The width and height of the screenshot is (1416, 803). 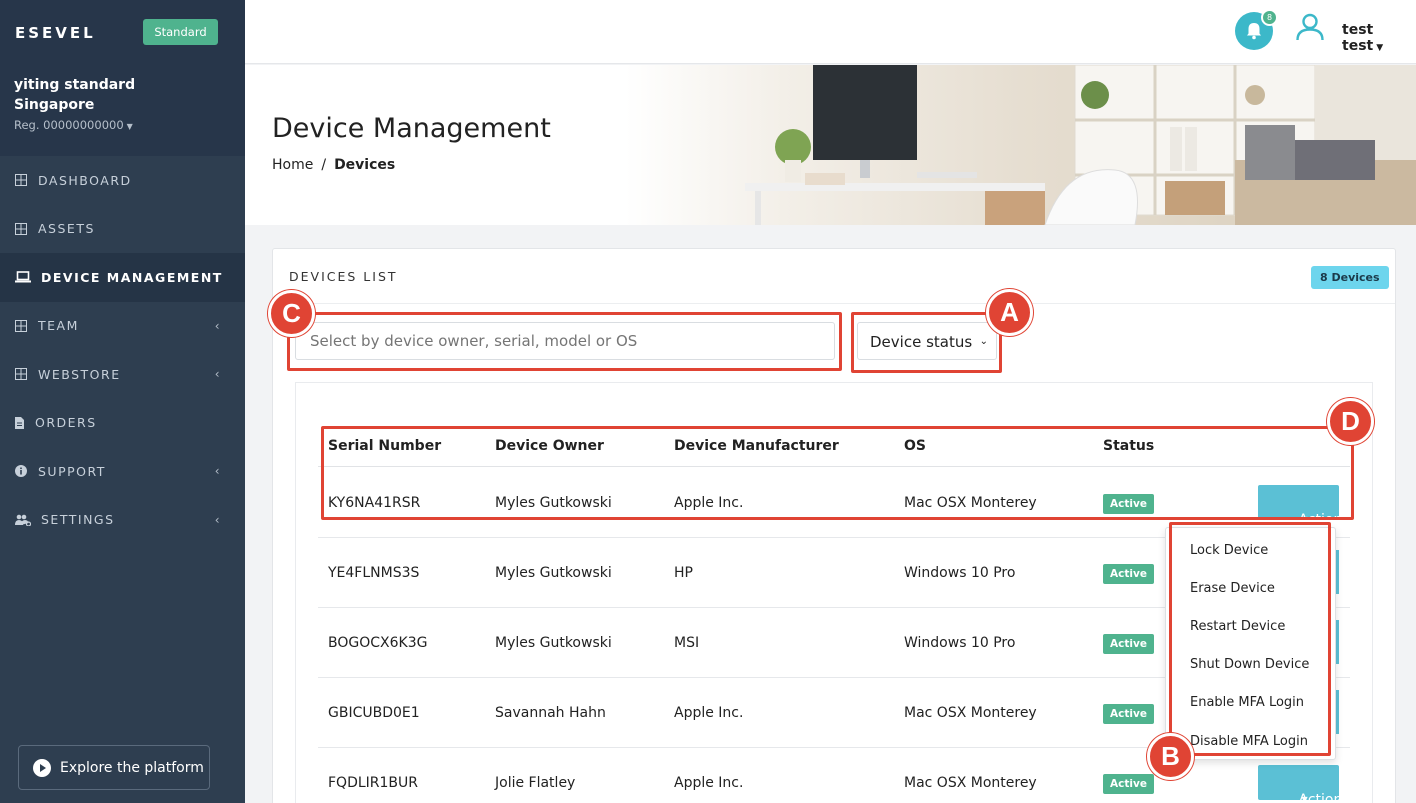 What do you see at coordinates (122, 520) in the screenshot?
I see `sidebar-item-settings: SETTINGS ‹` at bounding box center [122, 520].